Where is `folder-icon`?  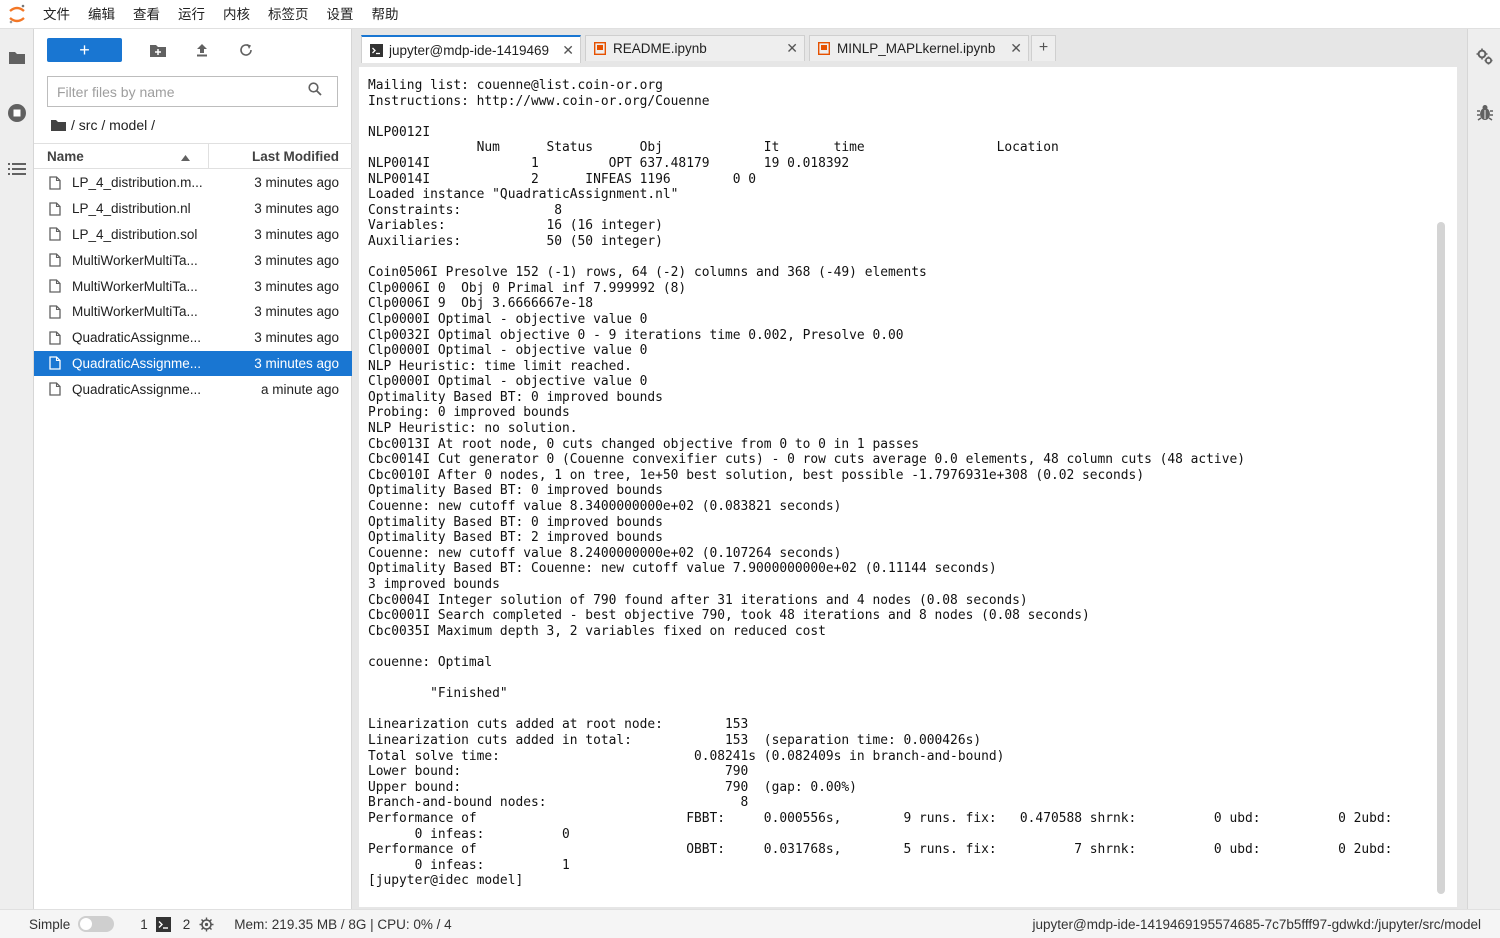
folder-icon is located at coordinates (17, 57).